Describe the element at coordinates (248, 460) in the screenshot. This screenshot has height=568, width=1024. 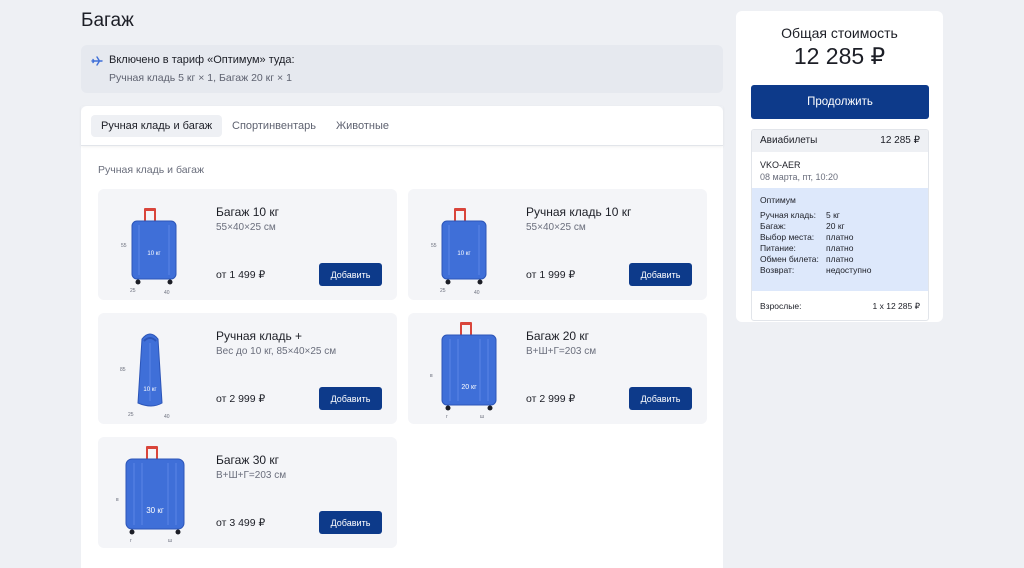
I see `option-name: Багаж 30 кг` at that location.